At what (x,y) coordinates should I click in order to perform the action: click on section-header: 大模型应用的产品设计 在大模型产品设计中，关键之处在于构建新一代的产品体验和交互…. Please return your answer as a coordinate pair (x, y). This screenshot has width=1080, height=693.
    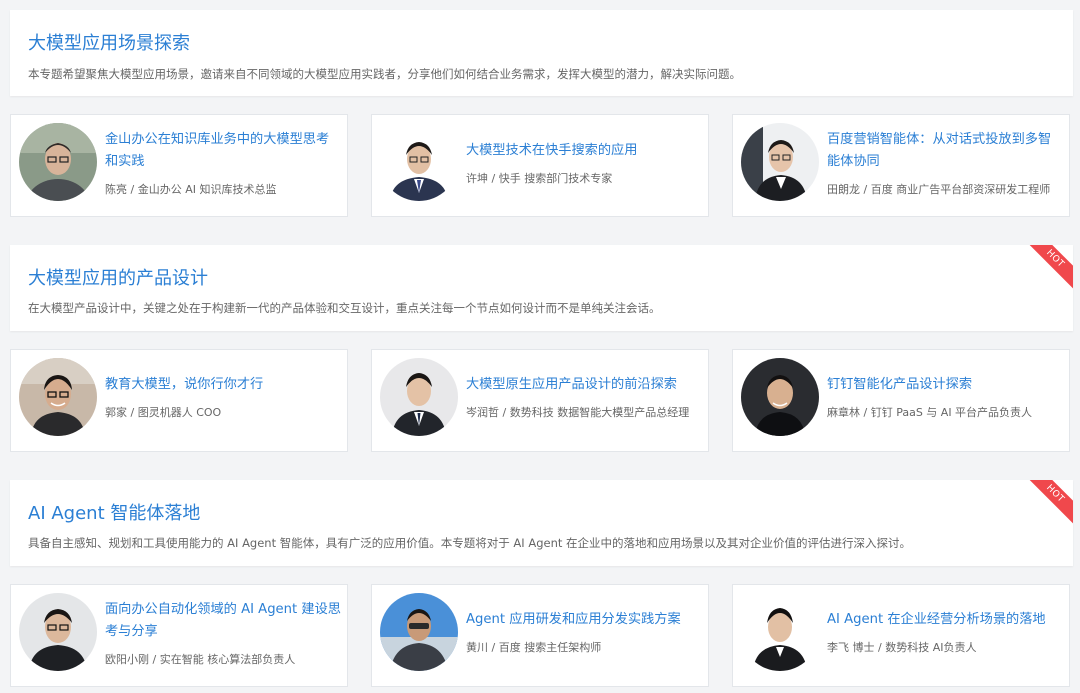
    Looking at the image, I should click on (541, 288).